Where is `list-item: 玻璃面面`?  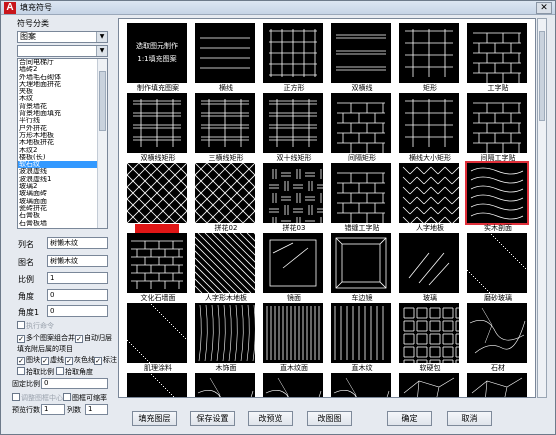
list-item: 玻璃面面 is located at coordinates (58, 201).